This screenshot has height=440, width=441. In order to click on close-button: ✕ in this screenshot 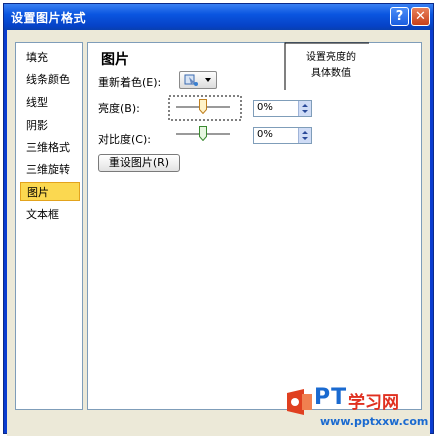, I will do `click(420, 16)`.